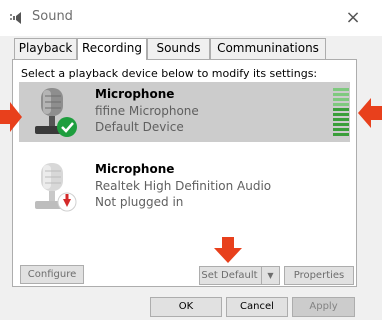 This screenshot has height=320, width=382. I want to click on left-arrow-annotation-icon, so click(370, 113).